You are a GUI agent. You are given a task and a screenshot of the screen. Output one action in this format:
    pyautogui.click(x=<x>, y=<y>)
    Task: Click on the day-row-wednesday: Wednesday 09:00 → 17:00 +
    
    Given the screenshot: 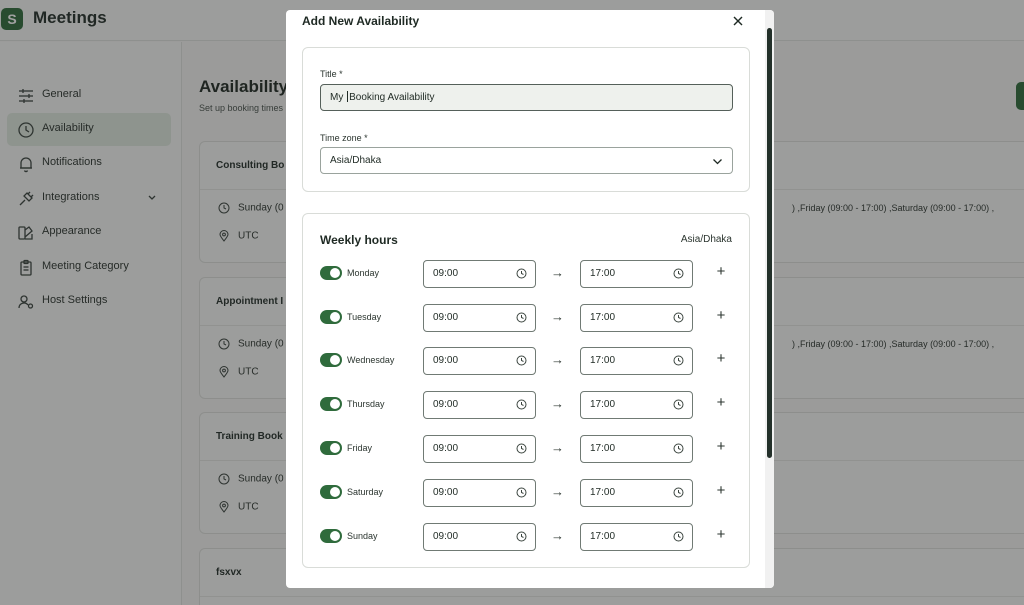 What is the action you would take?
    pyautogui.click(x=526, y=361)
    